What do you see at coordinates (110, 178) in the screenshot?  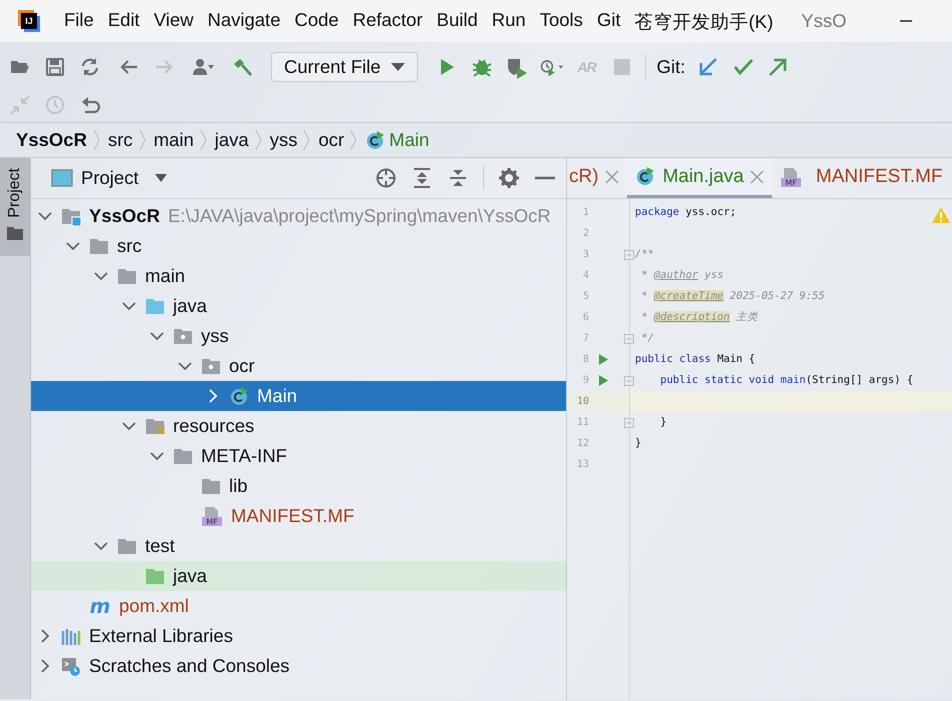 I see `panel-title: Project` at bounding box center [110, 178].